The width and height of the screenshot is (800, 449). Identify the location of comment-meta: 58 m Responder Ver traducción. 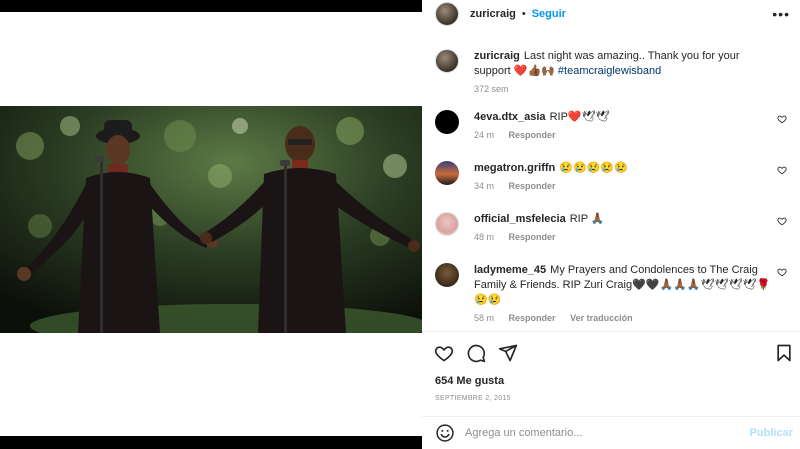
(626, 318).